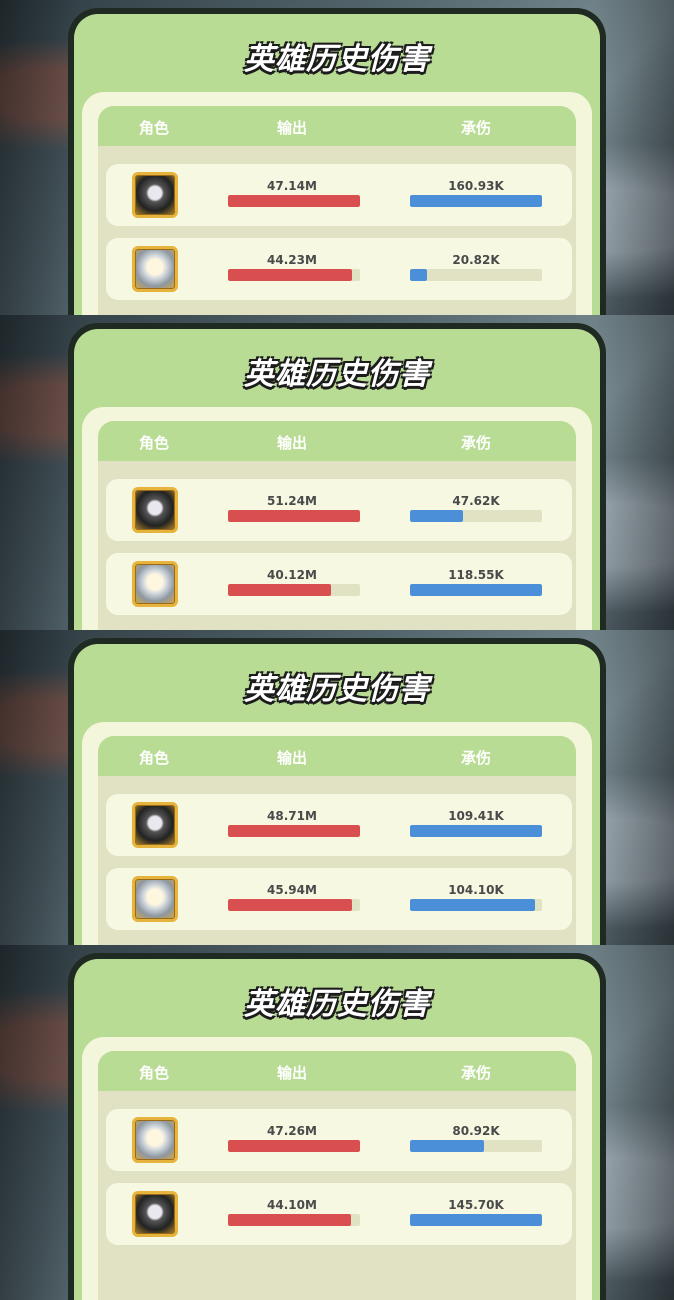 This screenshot has height=1300, width=674. Describe the element at coordinates (476, 260) in the screenshot. I see `taken-value: 20.82K` at that location.